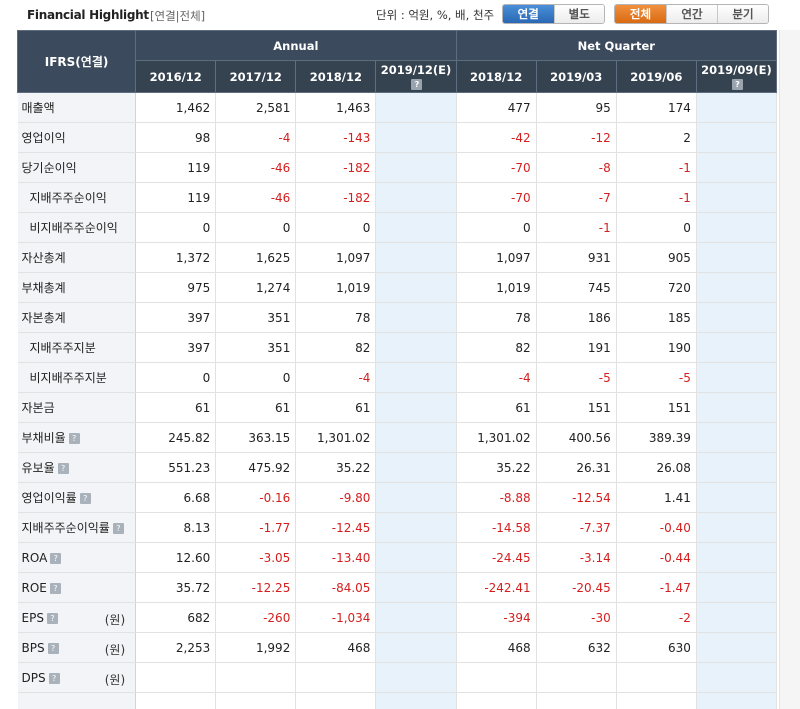  I want to click on value-cell: 61, so click(256, 407).